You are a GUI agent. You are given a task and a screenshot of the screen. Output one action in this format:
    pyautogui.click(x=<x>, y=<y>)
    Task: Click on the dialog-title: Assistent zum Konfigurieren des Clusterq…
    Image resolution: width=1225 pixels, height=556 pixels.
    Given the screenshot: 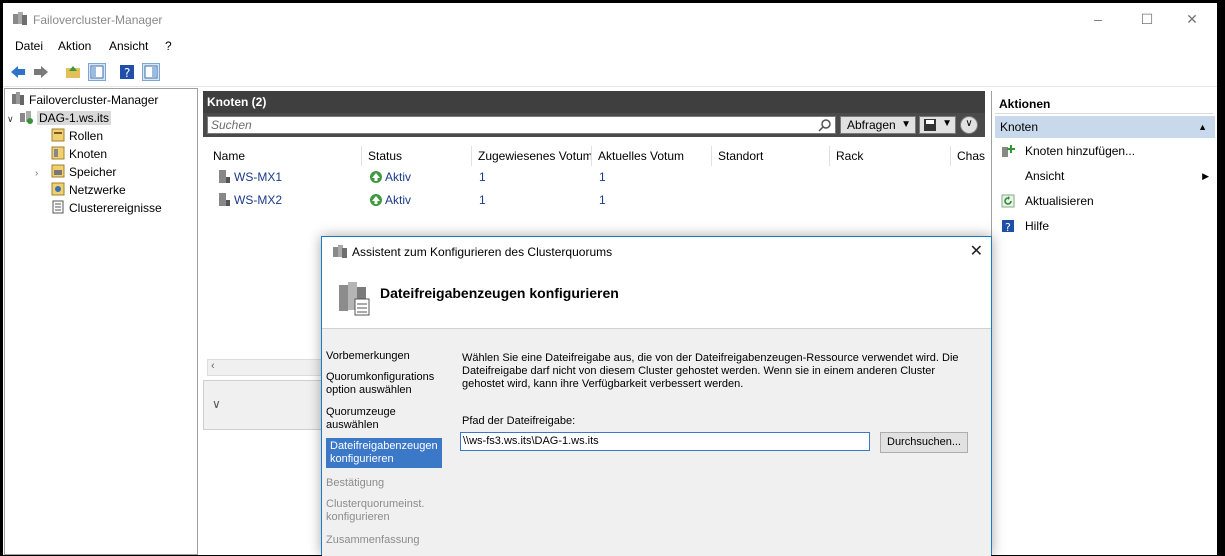 What is the action you would take?
    pyautogui.click(x=482, y=252)
    